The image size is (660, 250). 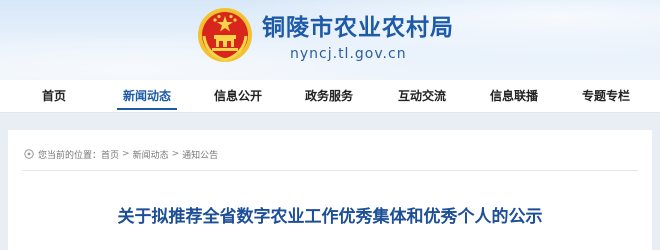 What do you see at coordinates (29, 154) in the screenshot?
I see `location-icon` at bounding box center [29, 154].